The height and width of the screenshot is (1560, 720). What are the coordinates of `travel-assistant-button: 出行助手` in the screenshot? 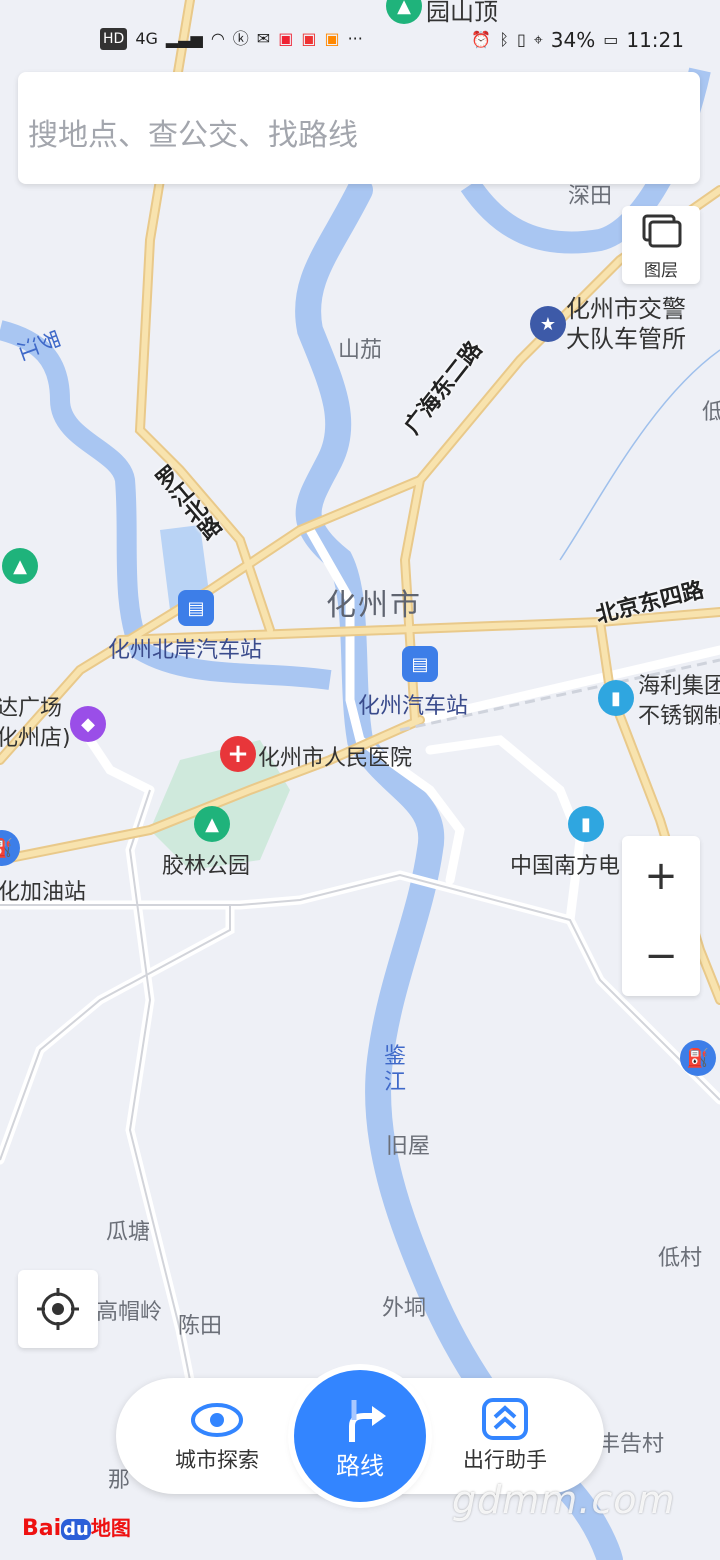 It's located at (505, 1436).